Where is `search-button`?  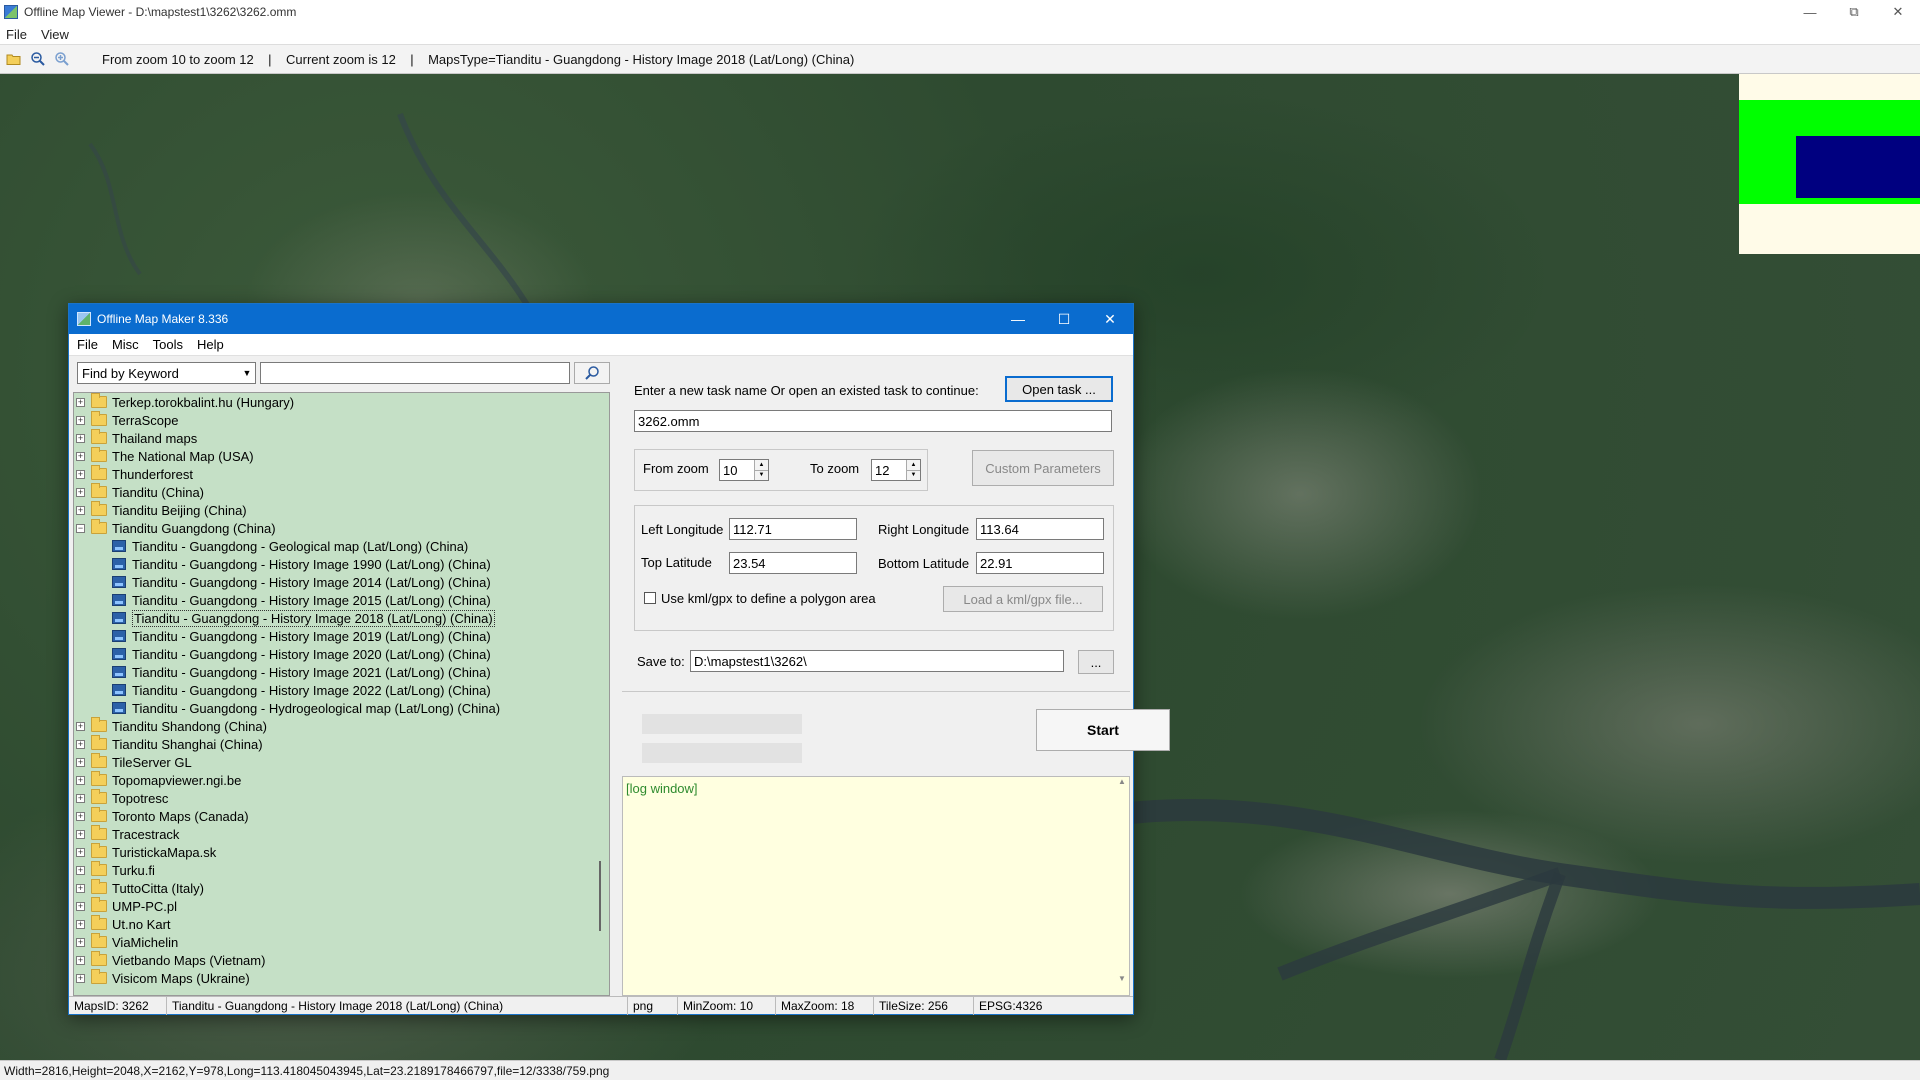
search-button is located at coordinates (592, 373).